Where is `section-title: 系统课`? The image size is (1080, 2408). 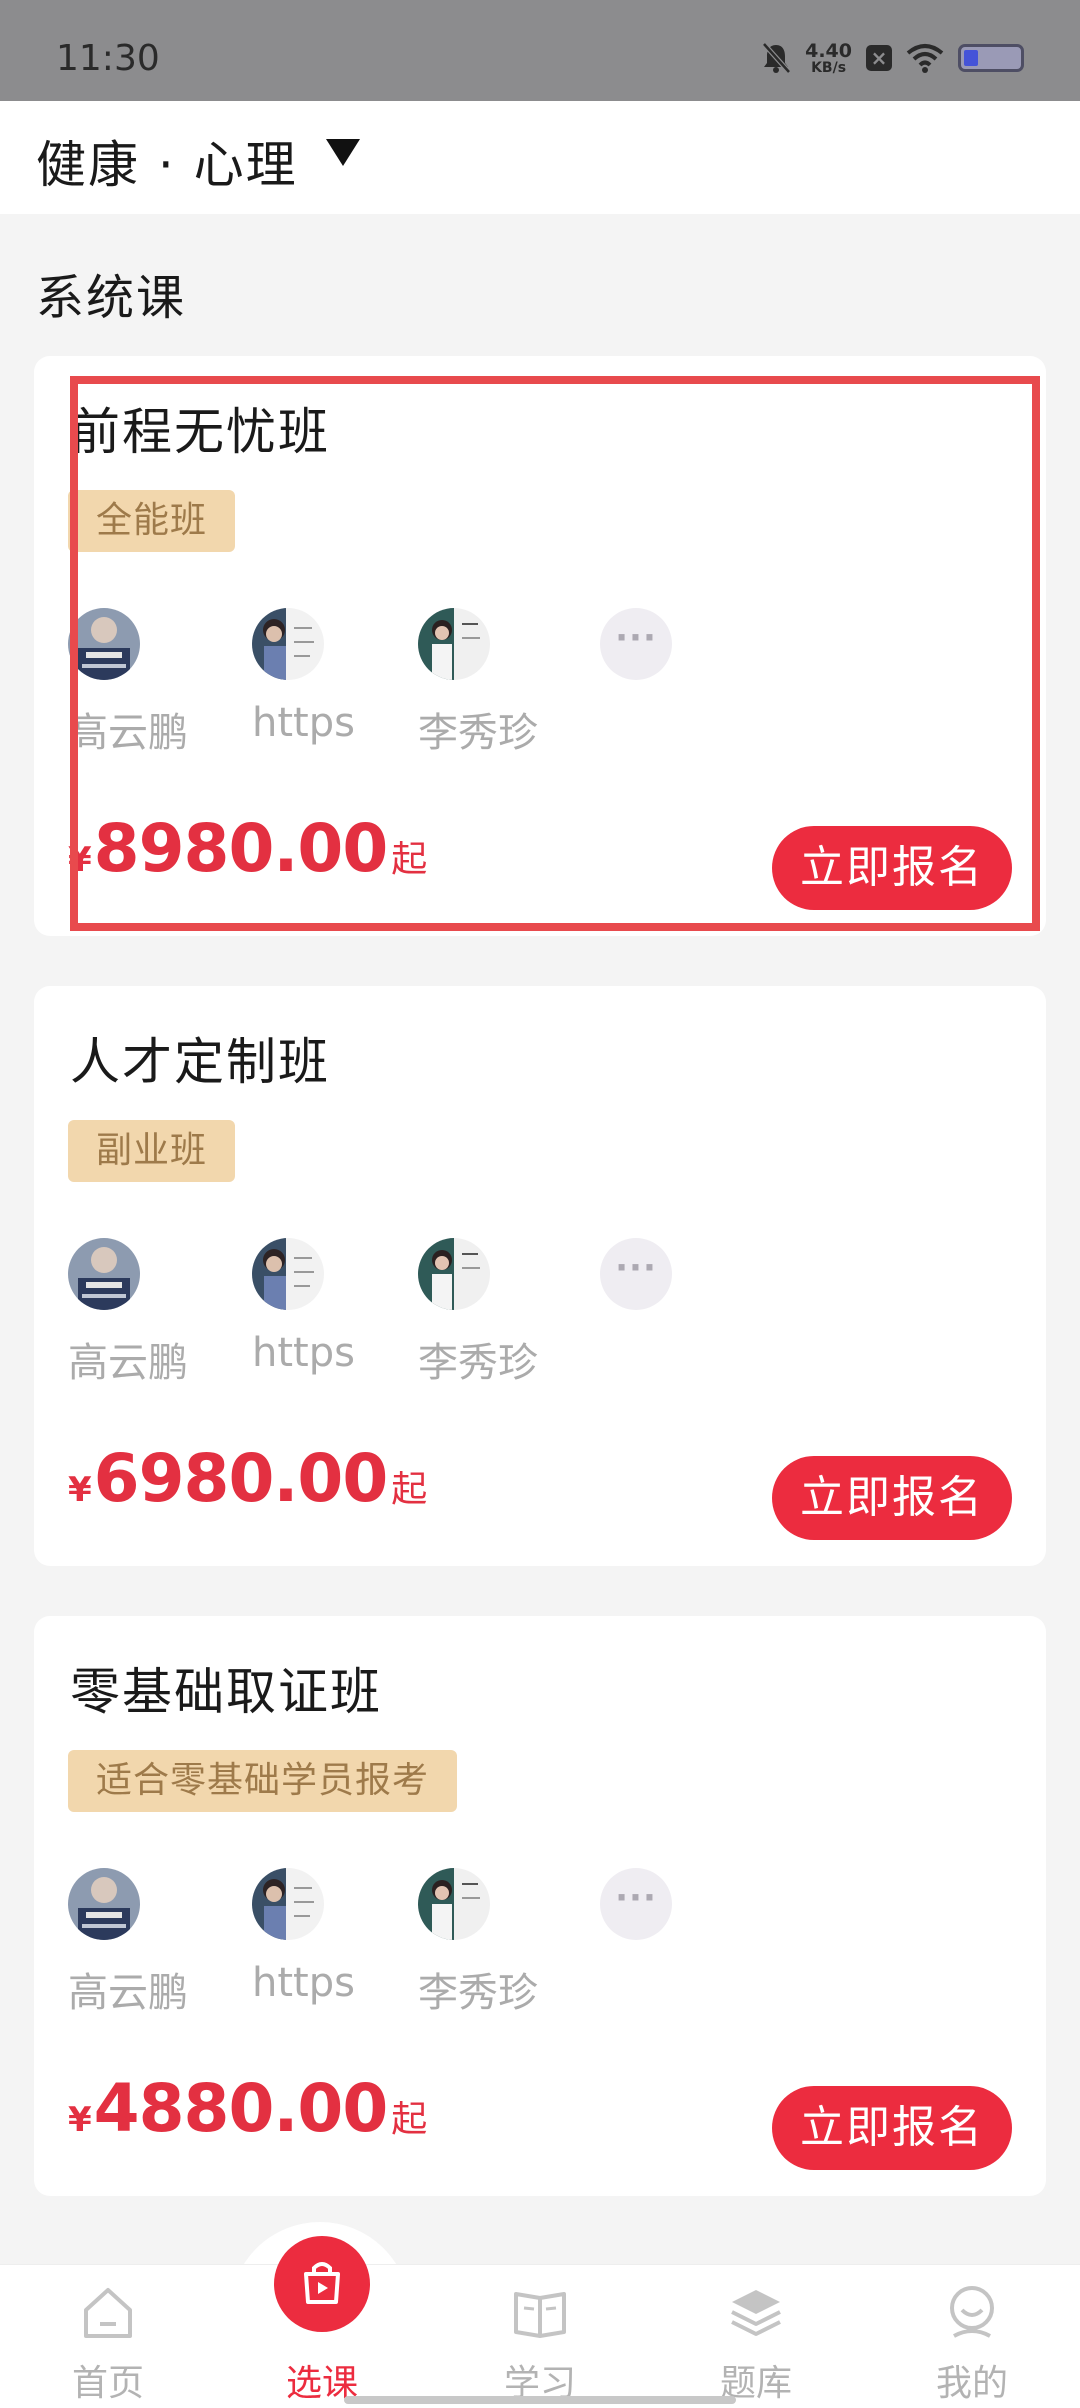
section-title: 系统课 is located at coordinates (111, 298).